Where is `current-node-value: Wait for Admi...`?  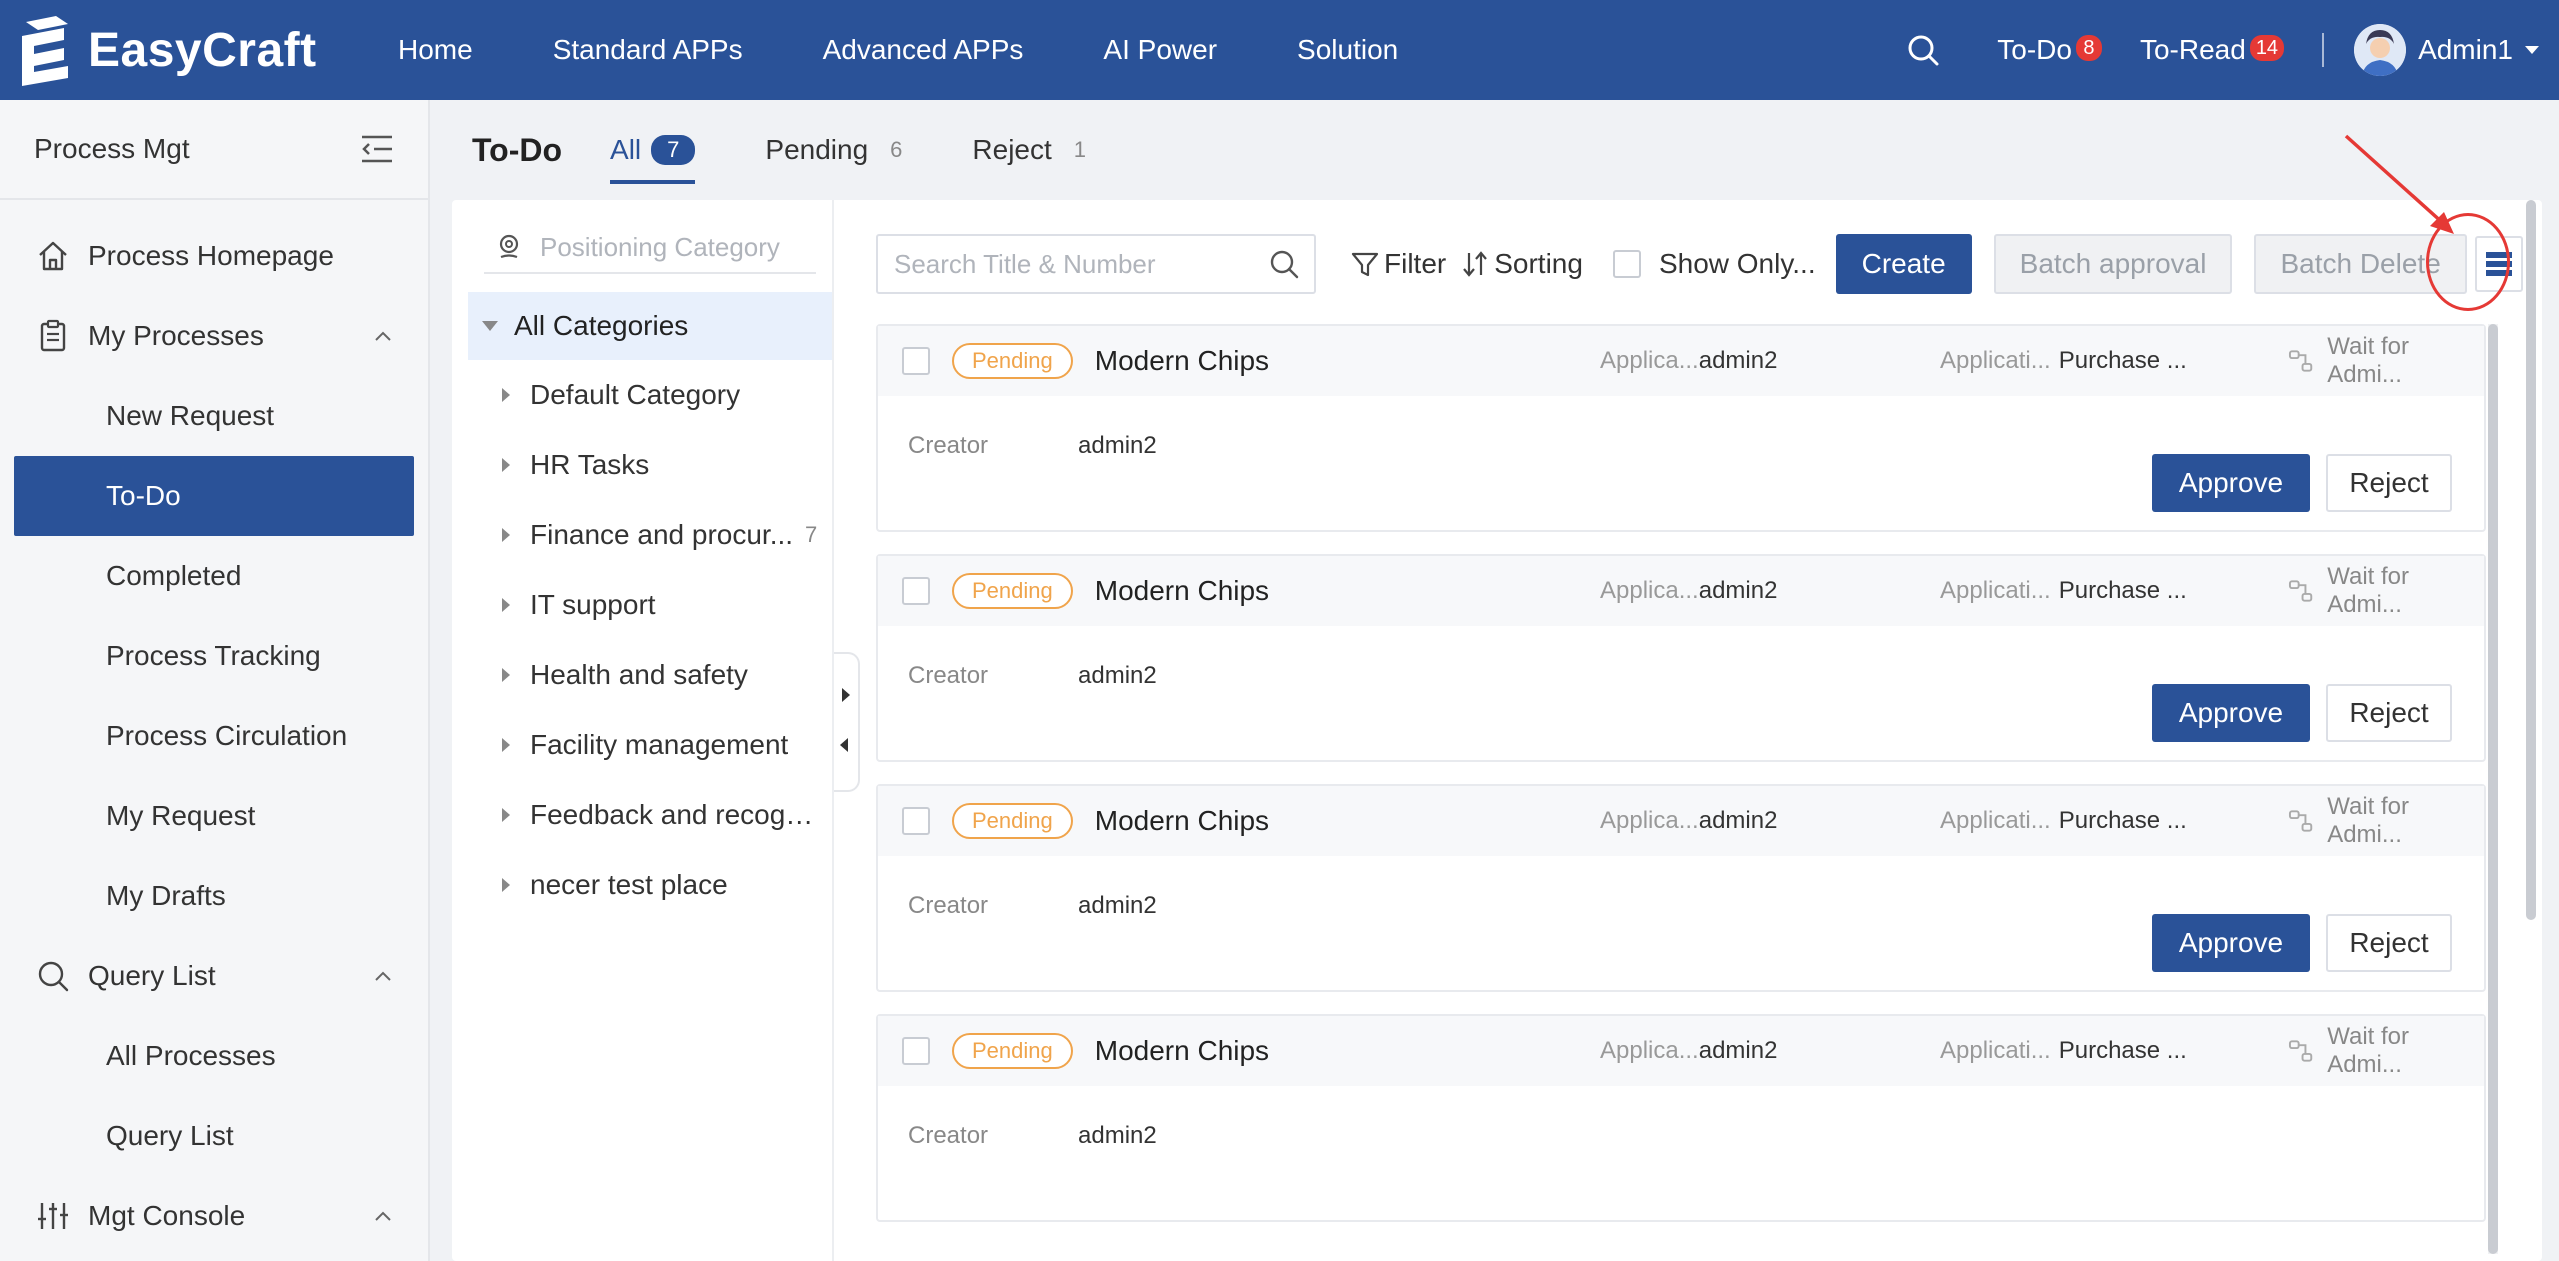
current-node-value: Wait for Admi... is located at coordinates (2368, 590).